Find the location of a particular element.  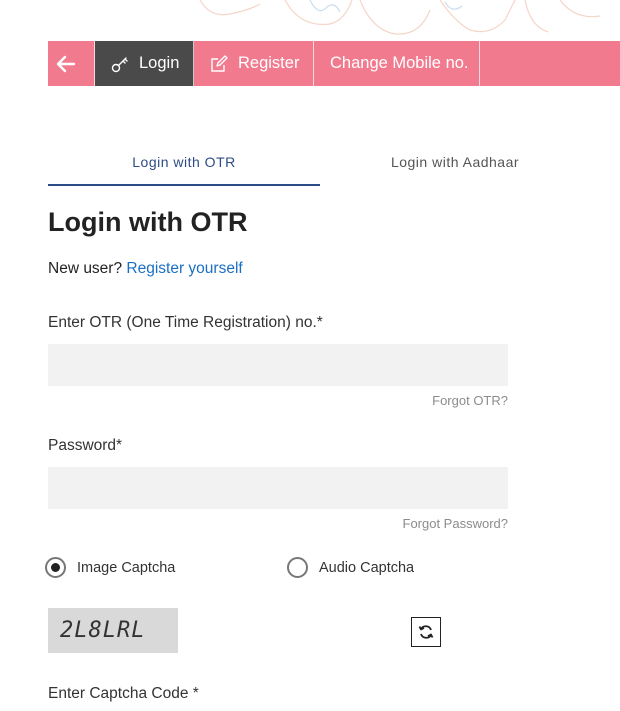

image-captcha-radio: Image Captcha is located at coordinates (110, 567).